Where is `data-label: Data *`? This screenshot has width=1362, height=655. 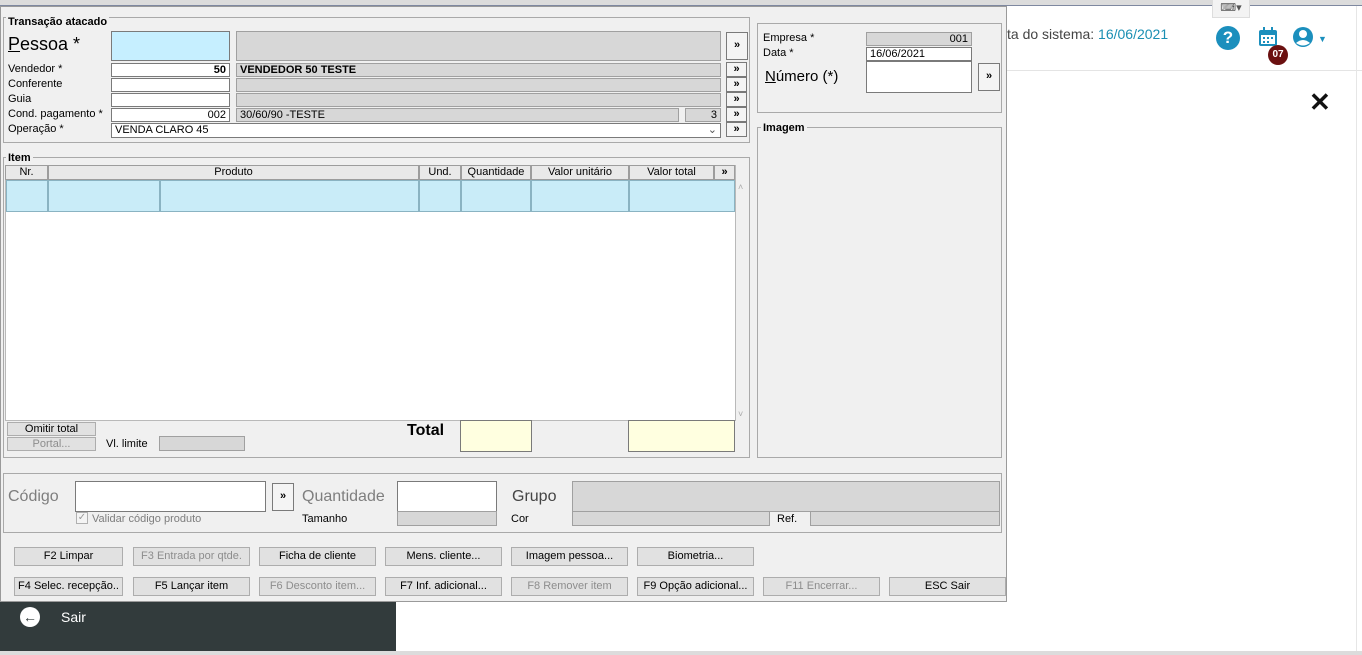
data-label: Data * is located at coordinates (778, 53).